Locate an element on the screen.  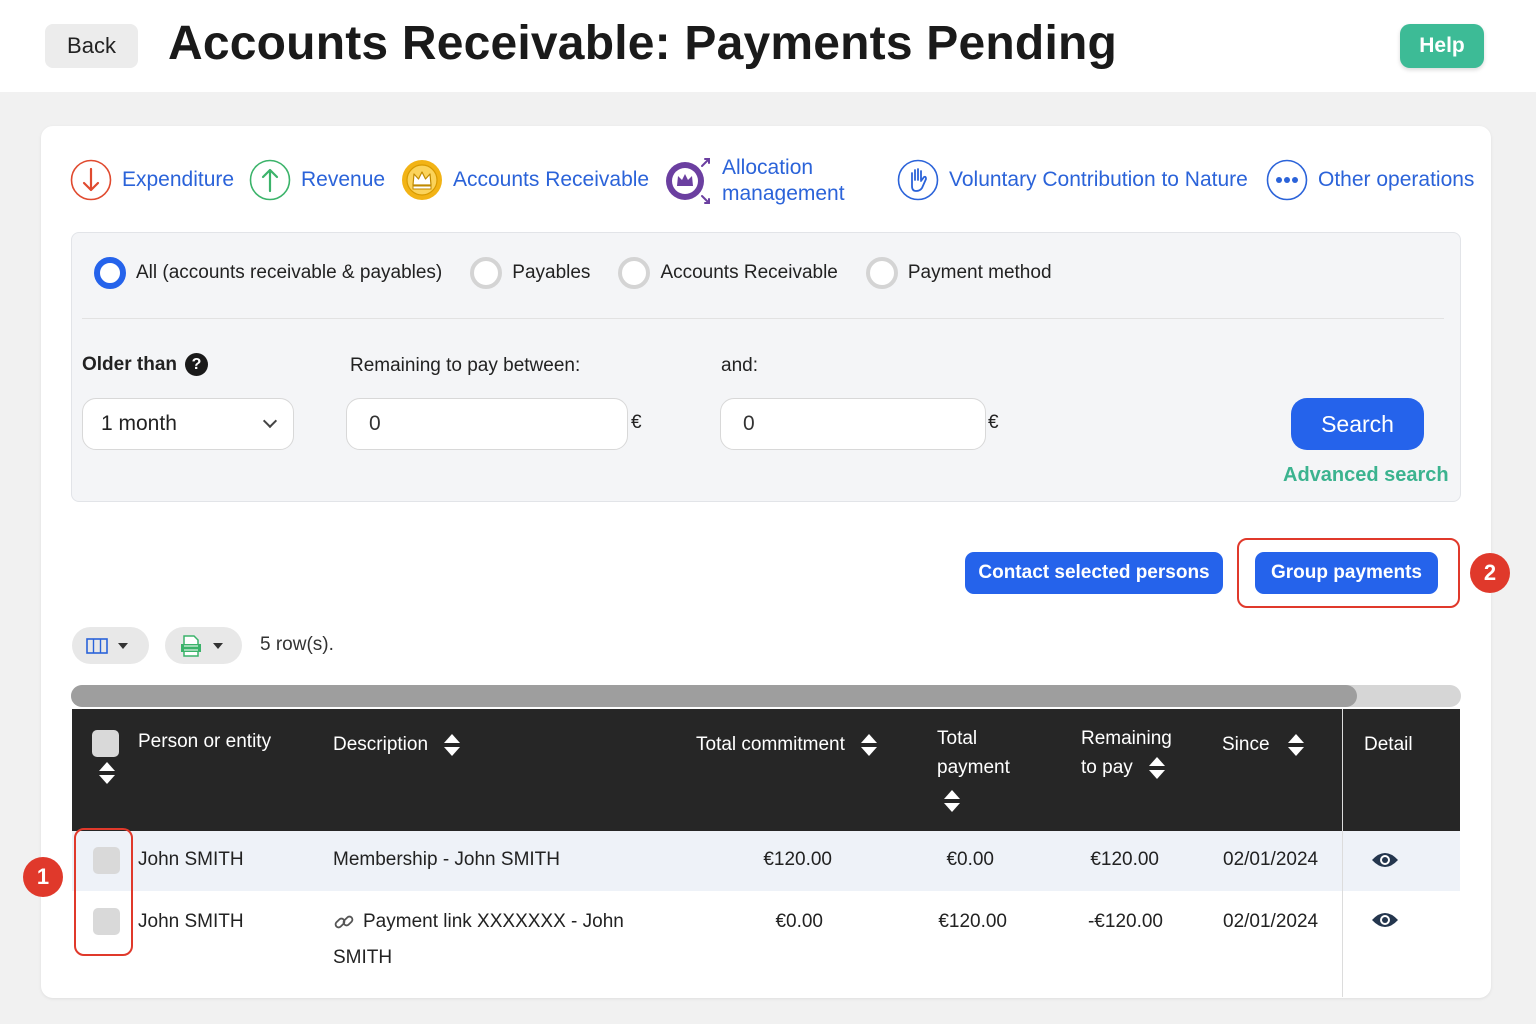
horizontal-scrollbar is located at coordinates (766, 696).